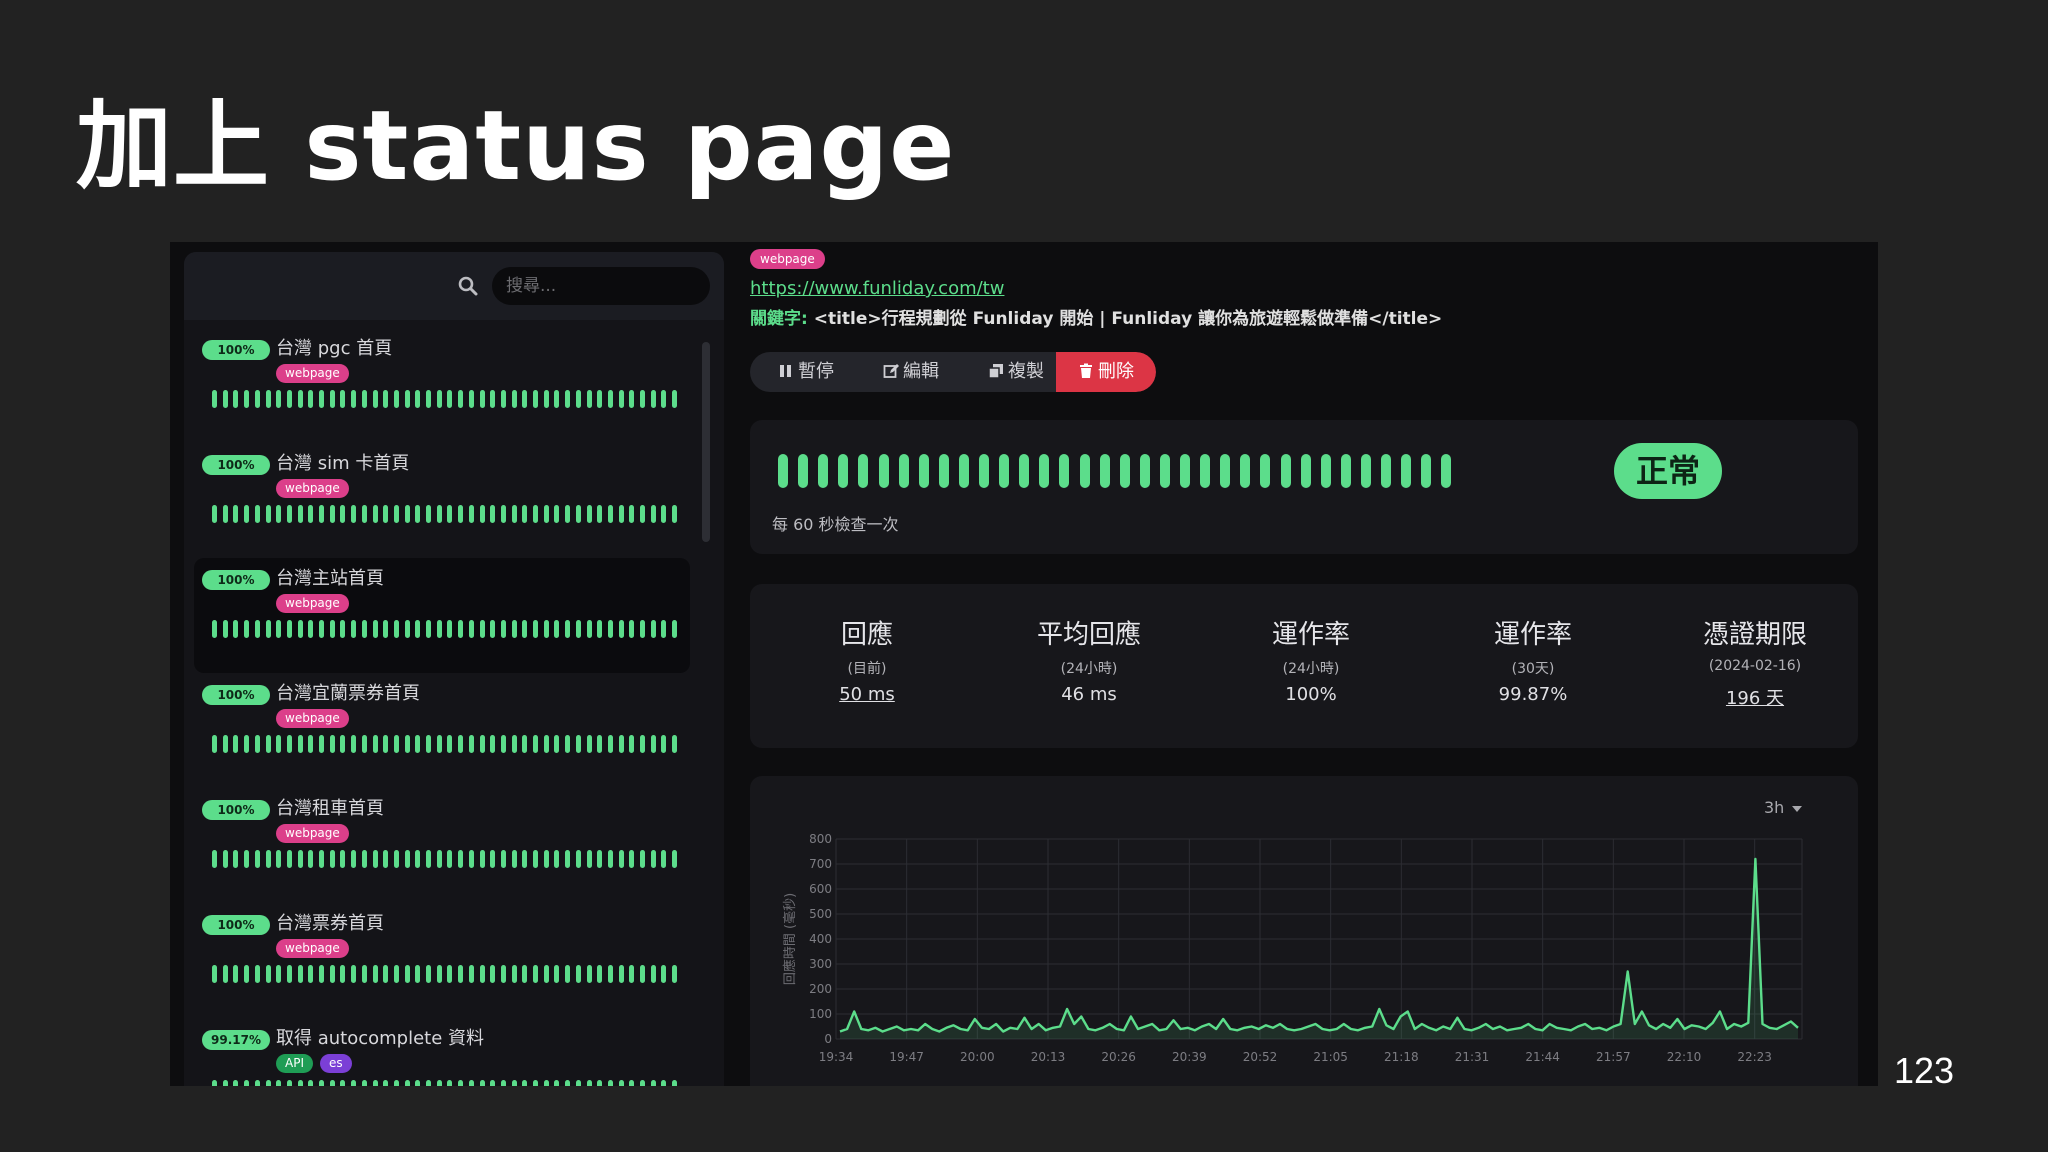  What do you see at coordinates (1755, 697) in the screenshot?
I see `stat-value: 196 天` at bounding box center [1755, 697].